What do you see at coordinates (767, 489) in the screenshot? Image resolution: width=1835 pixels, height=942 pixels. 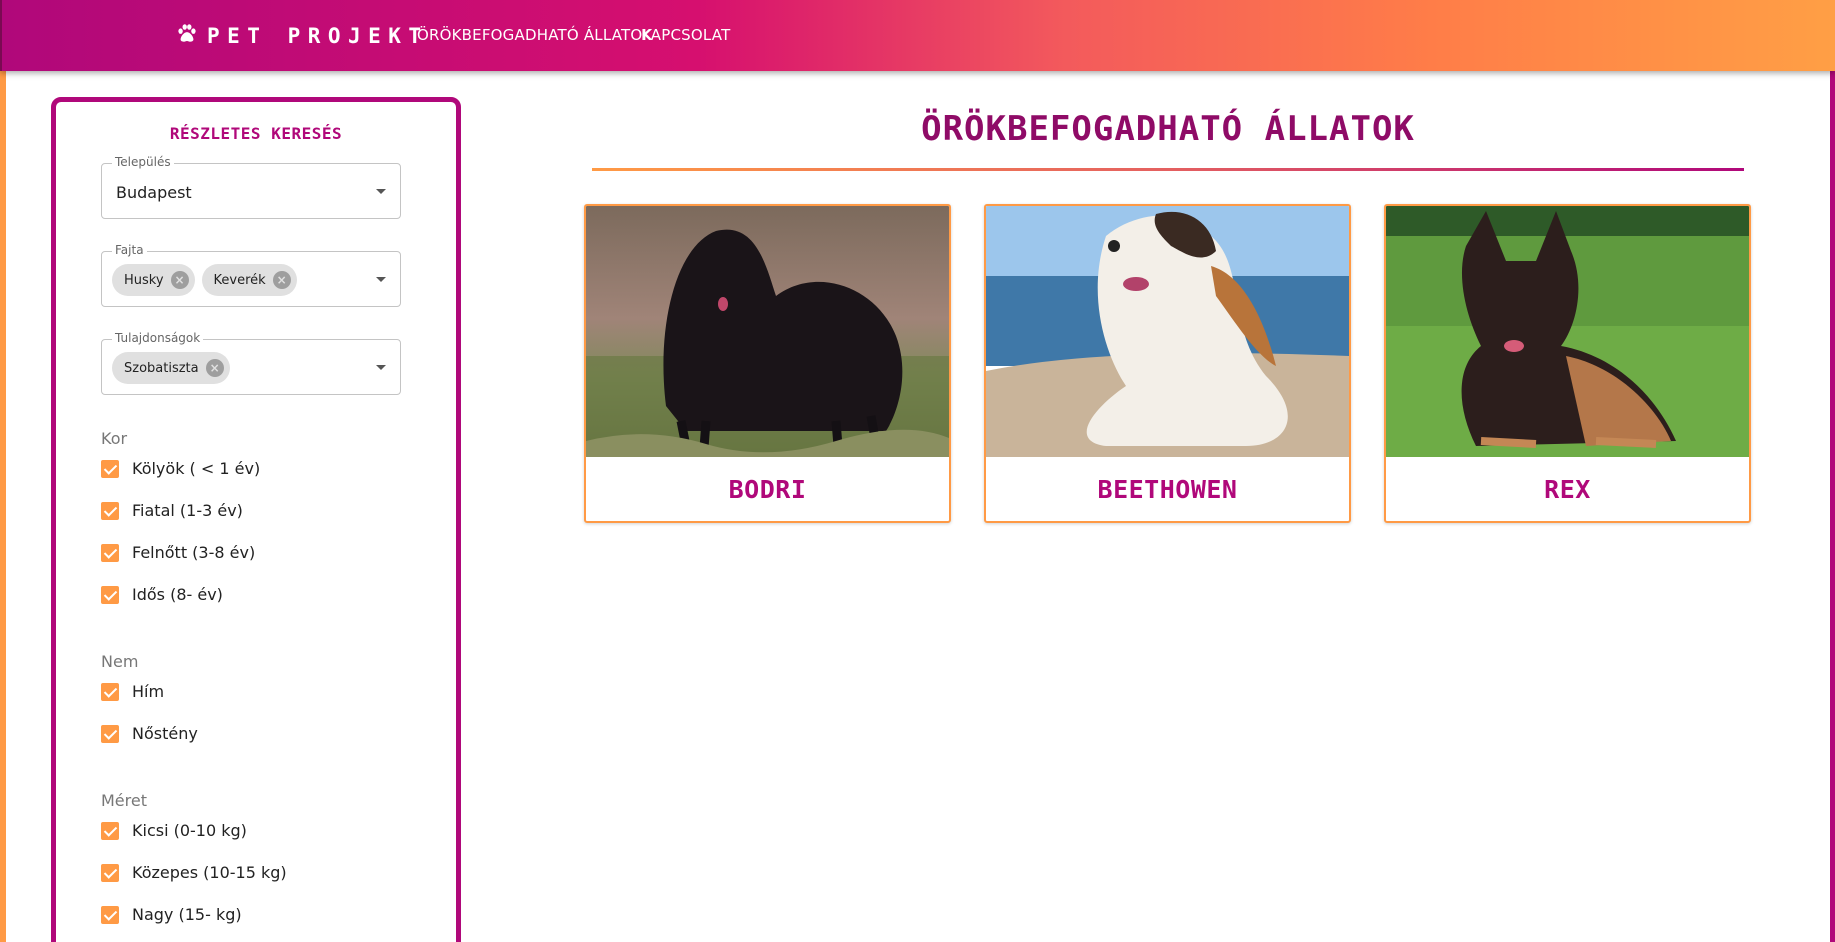 I see `animal-name: BODRI` at bounding box center [767, 489].